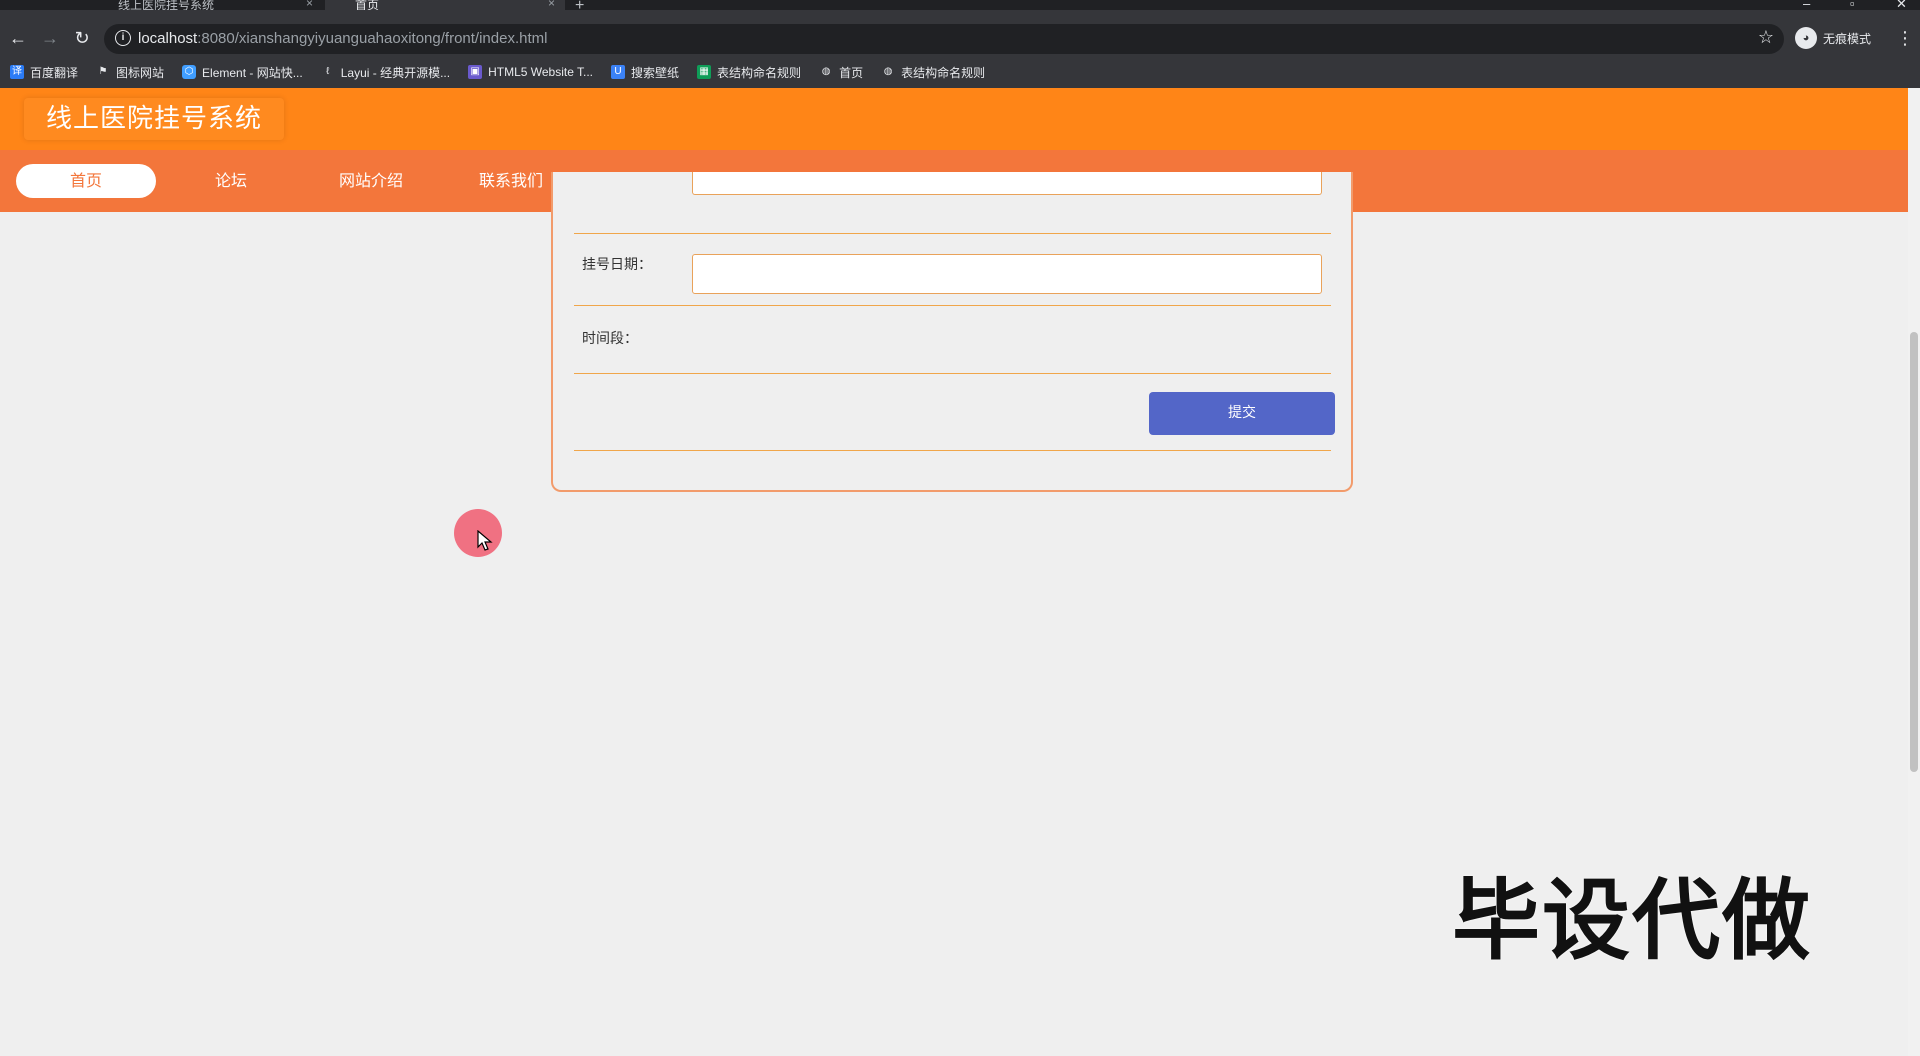 The image size is (1920, 1056). I want to click on layui-icon: ℓ, so click(328, 71).